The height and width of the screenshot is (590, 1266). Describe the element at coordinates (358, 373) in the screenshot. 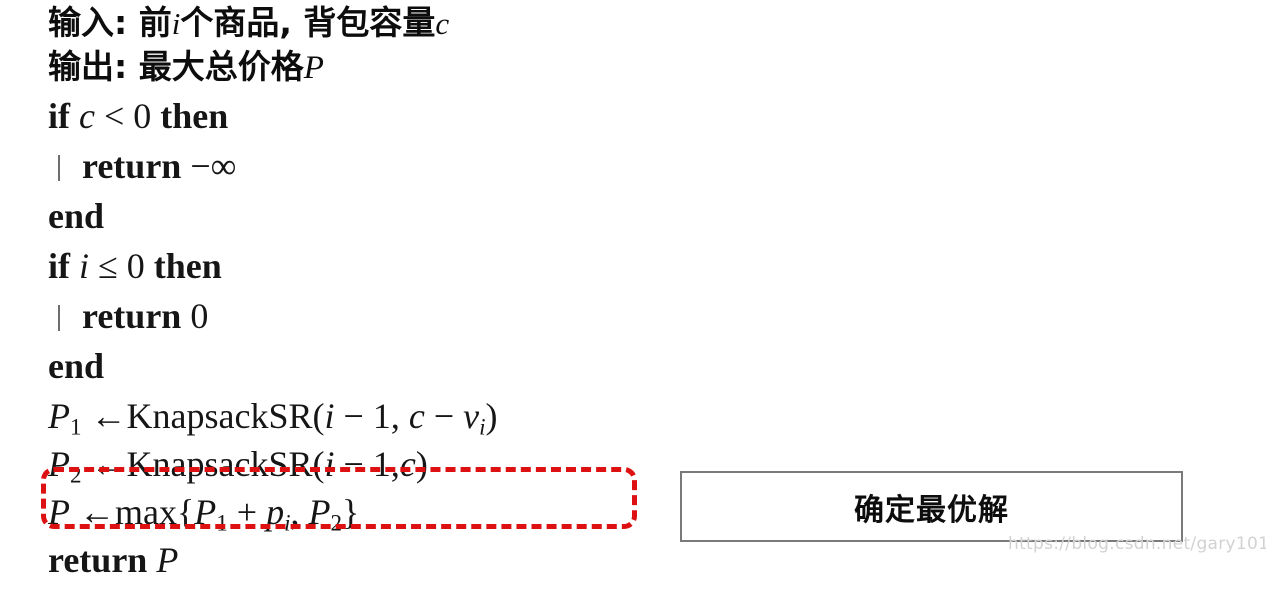

I see `line-end-second: end` at that location.